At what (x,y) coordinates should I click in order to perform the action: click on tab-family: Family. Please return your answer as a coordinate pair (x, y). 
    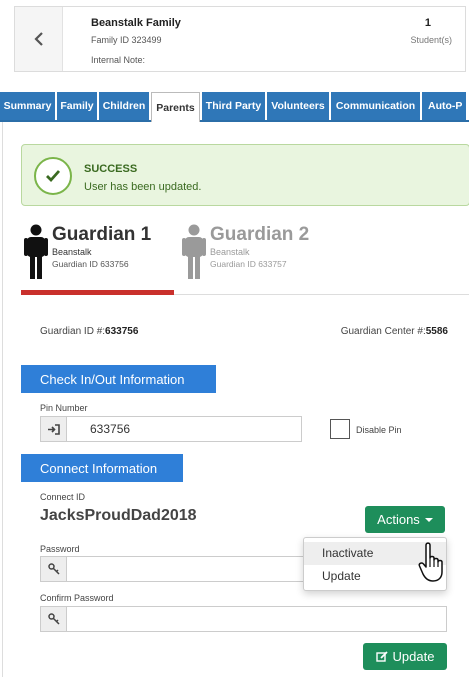
    Looking at the image, I should click on (77, 106).